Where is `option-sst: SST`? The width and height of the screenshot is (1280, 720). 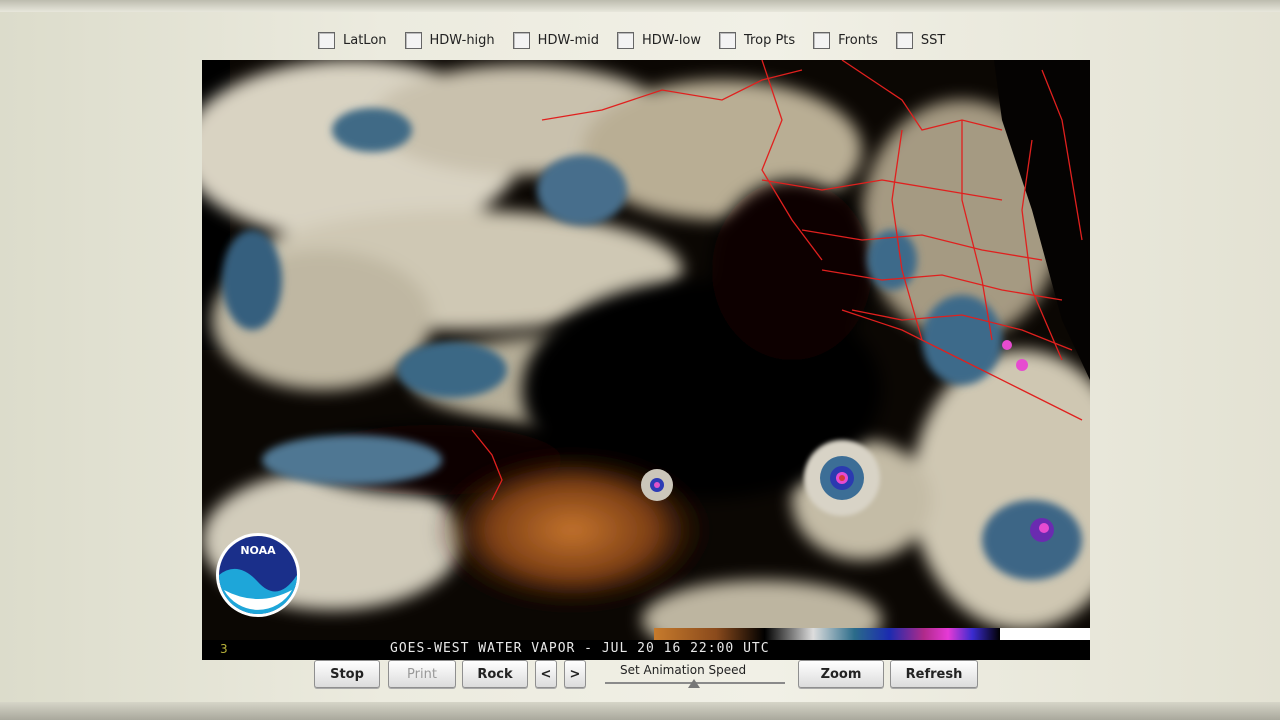 option-sst: SST is located at coordinates (920, 40).